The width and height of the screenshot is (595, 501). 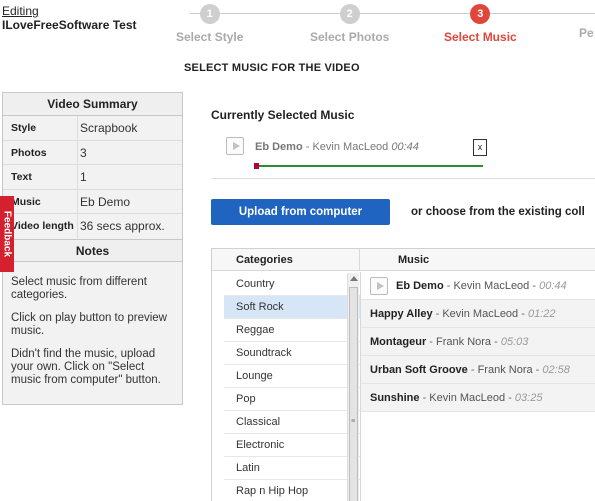 I want to click on remove-music-button: x, so click(x=480, y=147).